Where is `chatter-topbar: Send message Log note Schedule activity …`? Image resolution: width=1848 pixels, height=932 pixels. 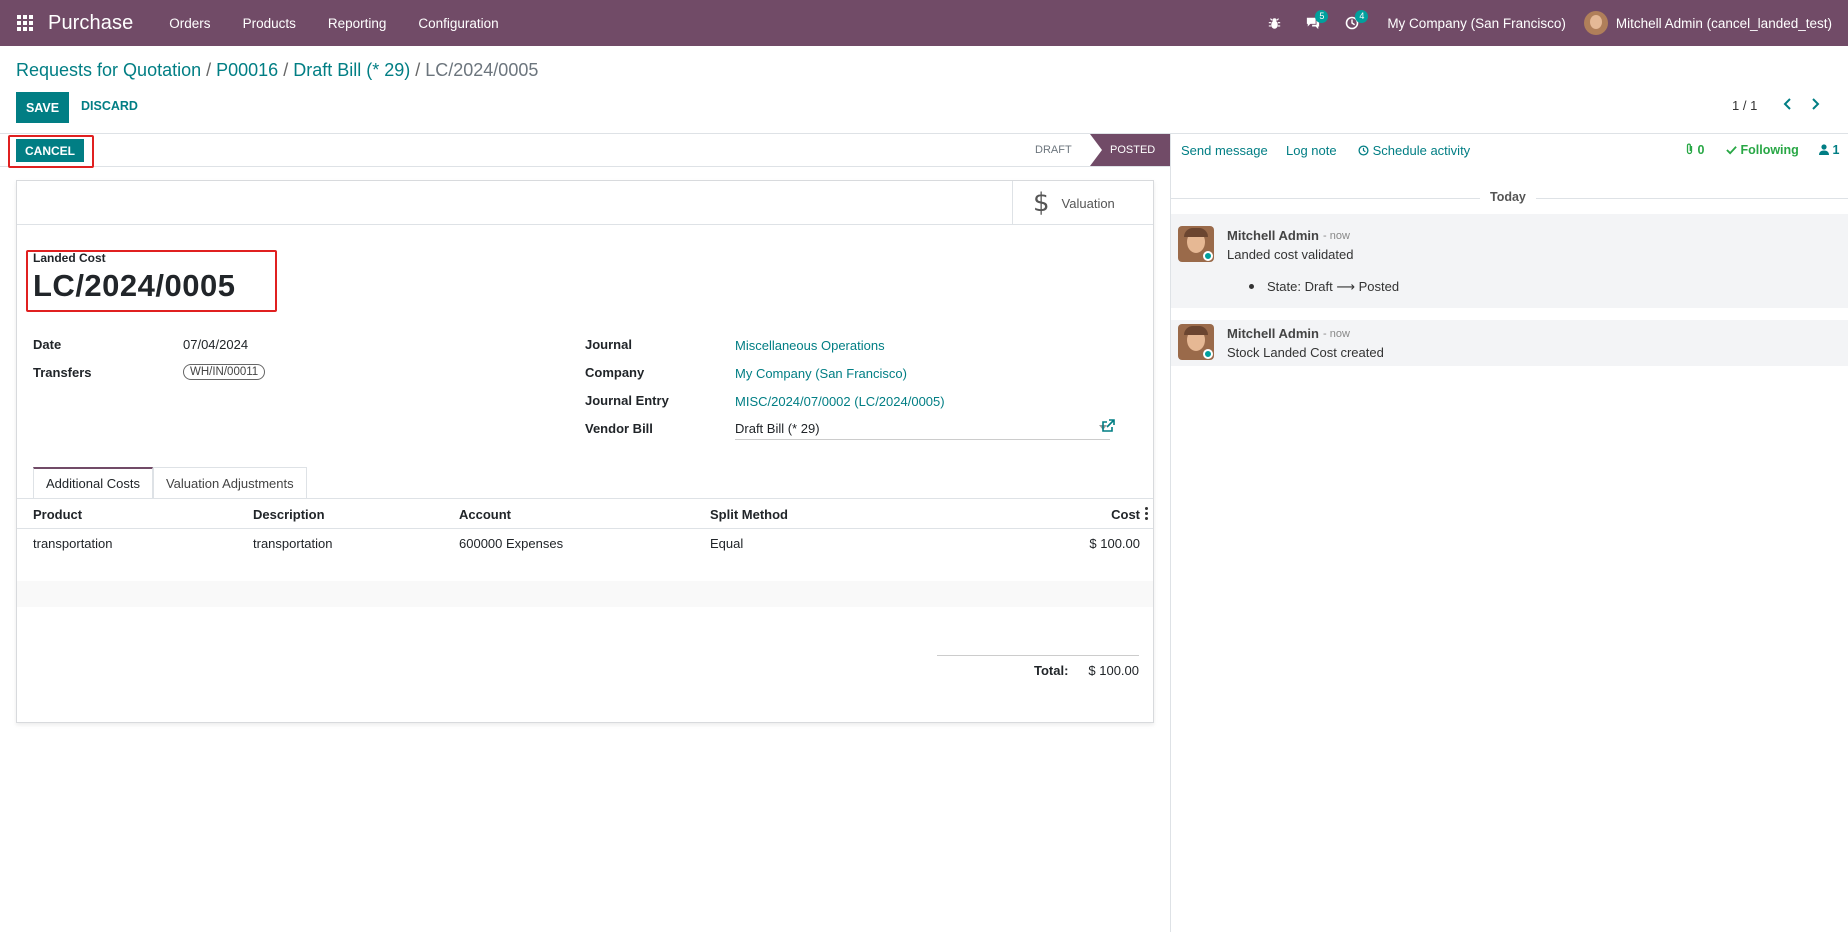
chatter-topbar: Send message Log note Schedule activity … is located at coordinates (1509, 150).